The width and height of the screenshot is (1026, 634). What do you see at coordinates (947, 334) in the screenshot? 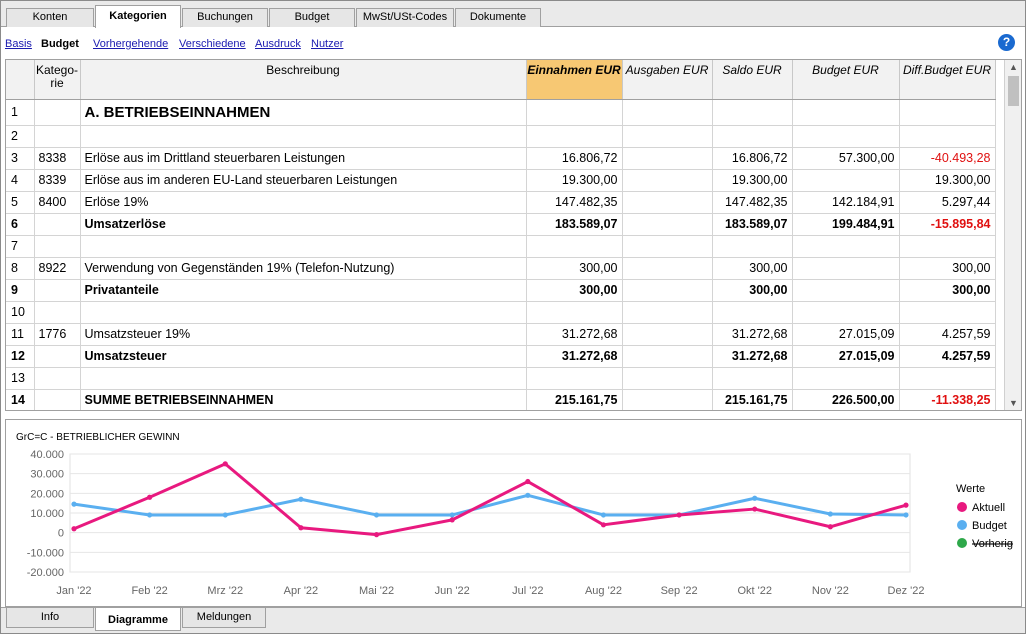
I see `diff-budget-cell: 4.257,59` at bounding box center [947, 334].